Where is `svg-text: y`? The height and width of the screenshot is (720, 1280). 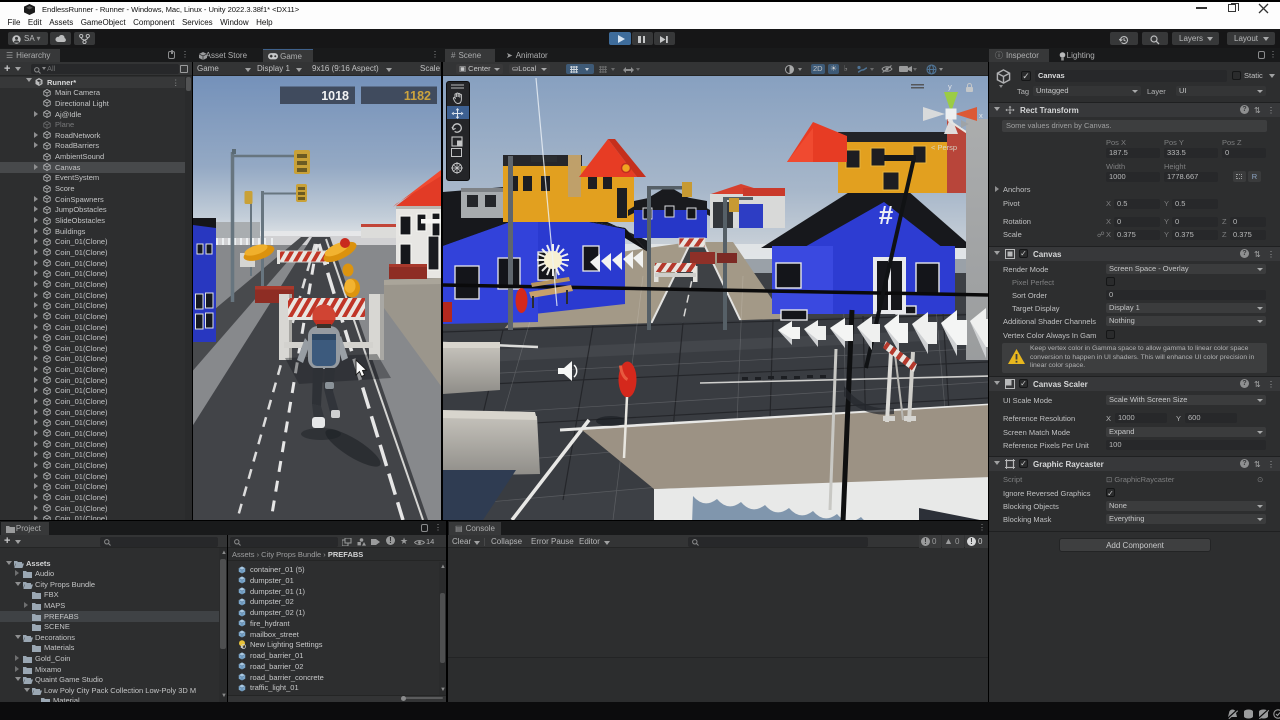
svg-text: y is located at coordinates (950, 86).